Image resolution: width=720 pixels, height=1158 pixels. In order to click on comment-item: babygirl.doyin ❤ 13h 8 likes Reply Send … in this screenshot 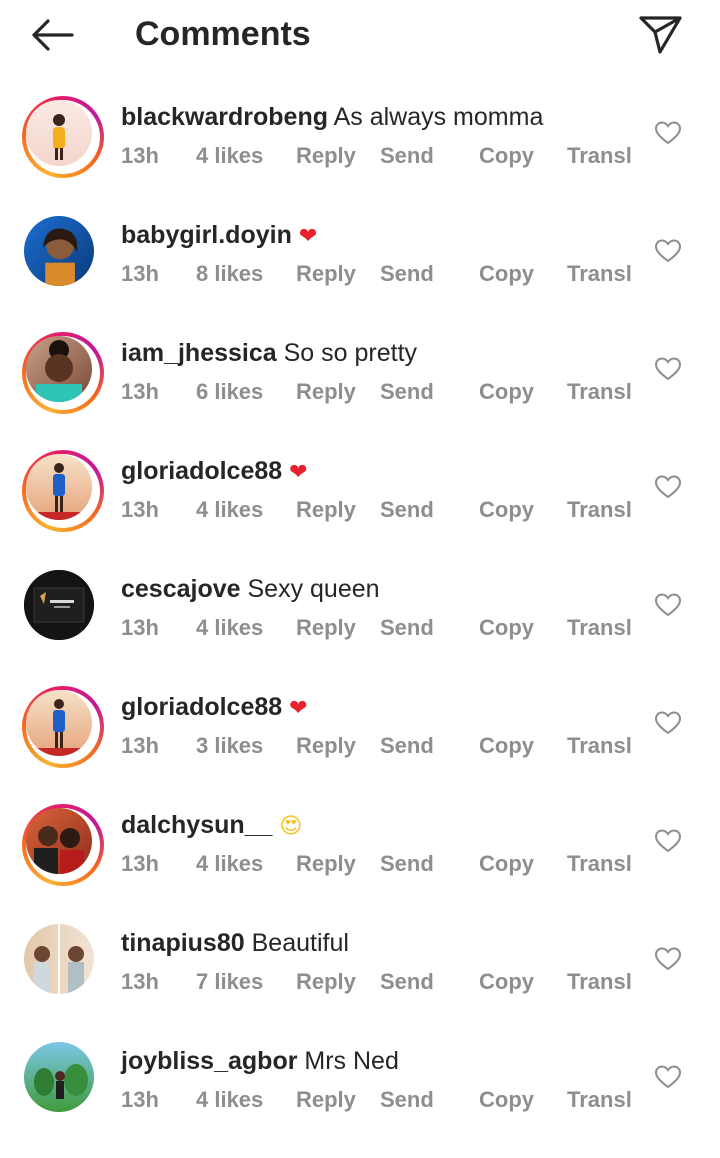, I will do `click(360, 273)`.